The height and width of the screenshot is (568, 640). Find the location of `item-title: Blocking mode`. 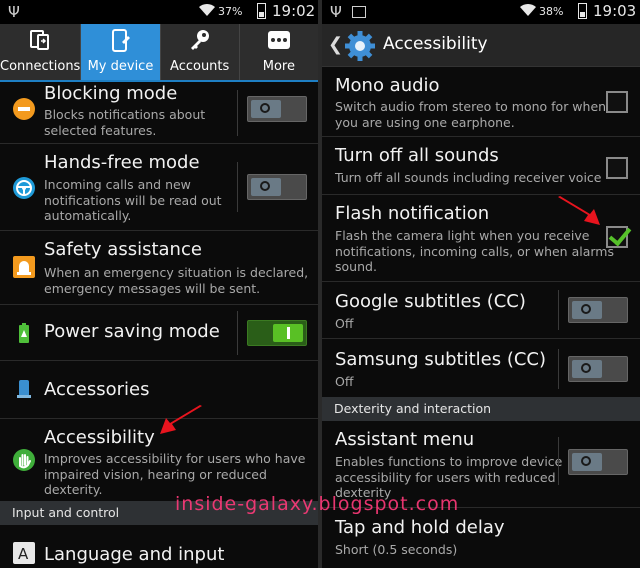

item-title: Blocking mode is located at coordinates (111, 93).